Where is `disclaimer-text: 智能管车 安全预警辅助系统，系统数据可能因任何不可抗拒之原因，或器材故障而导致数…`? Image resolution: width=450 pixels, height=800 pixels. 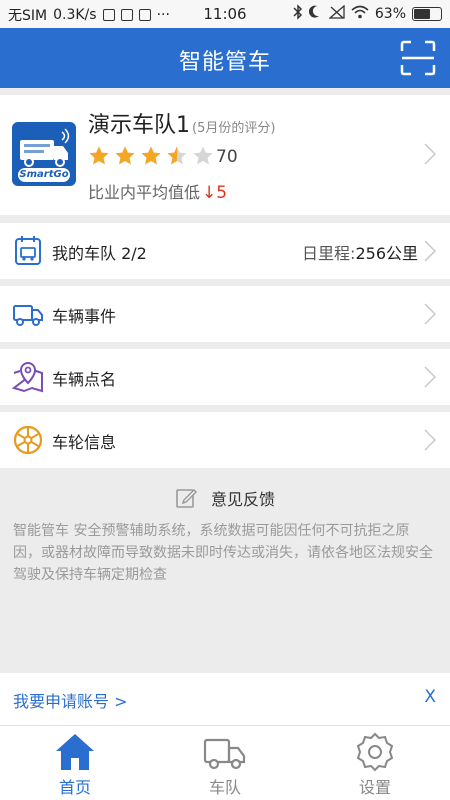
disclaimer-text: 智能管车 安全预警辅助系统，系统数据可能因任何不可抗拒之原因，或器材故障而导致数… is located at coordinates (223, 553).